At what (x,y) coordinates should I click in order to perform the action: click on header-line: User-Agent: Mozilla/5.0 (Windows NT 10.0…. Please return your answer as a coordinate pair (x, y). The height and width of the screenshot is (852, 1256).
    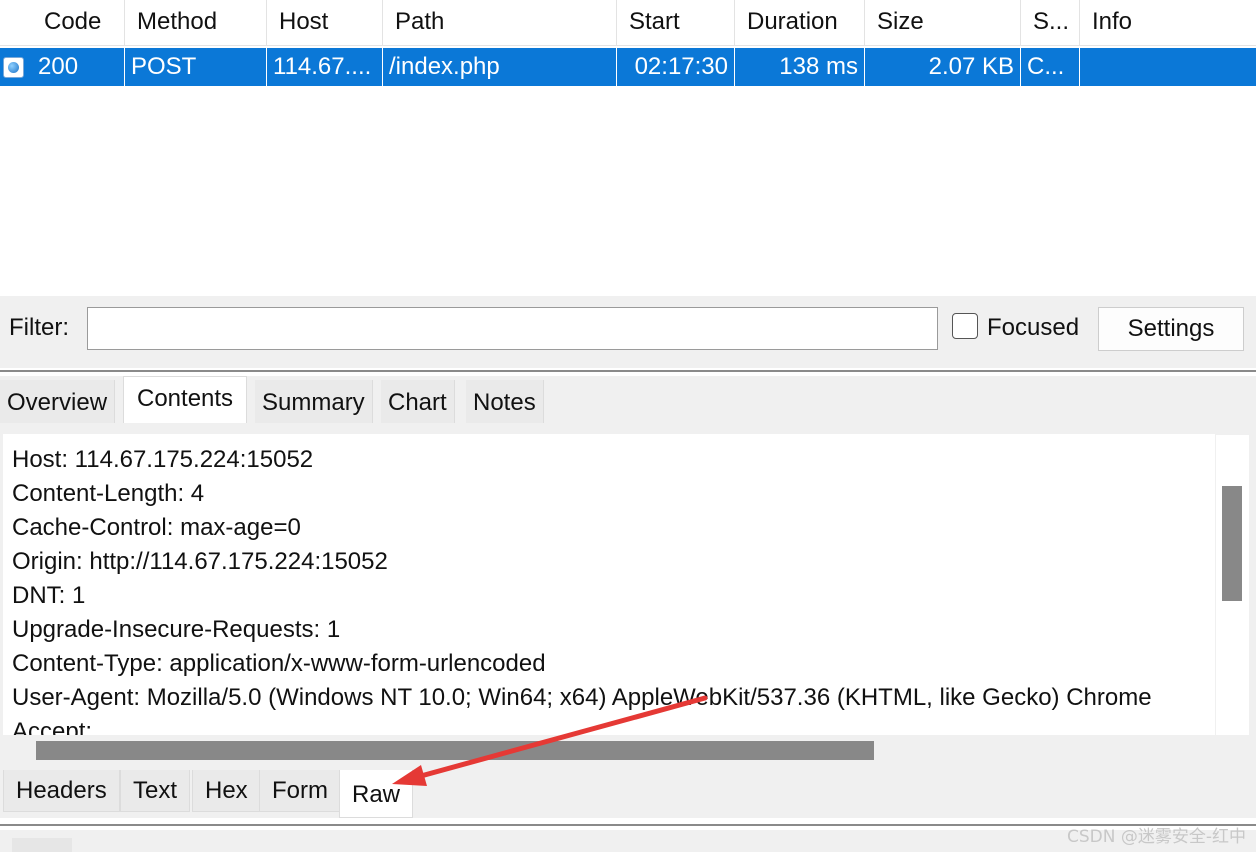
    Looking at the image, I should click on (582, 697).